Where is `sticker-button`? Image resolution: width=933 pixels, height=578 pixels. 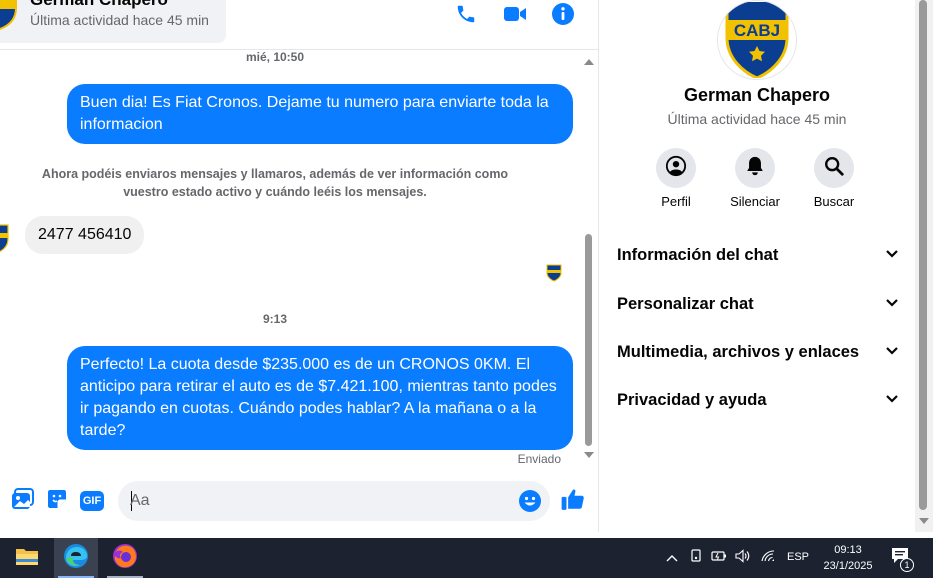
sticker-button is located at coordinates (57, 501).